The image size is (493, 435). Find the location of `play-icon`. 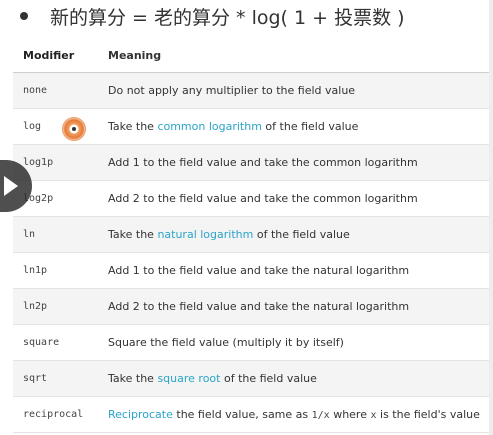

play-icon is located at coordinates (11, 186).